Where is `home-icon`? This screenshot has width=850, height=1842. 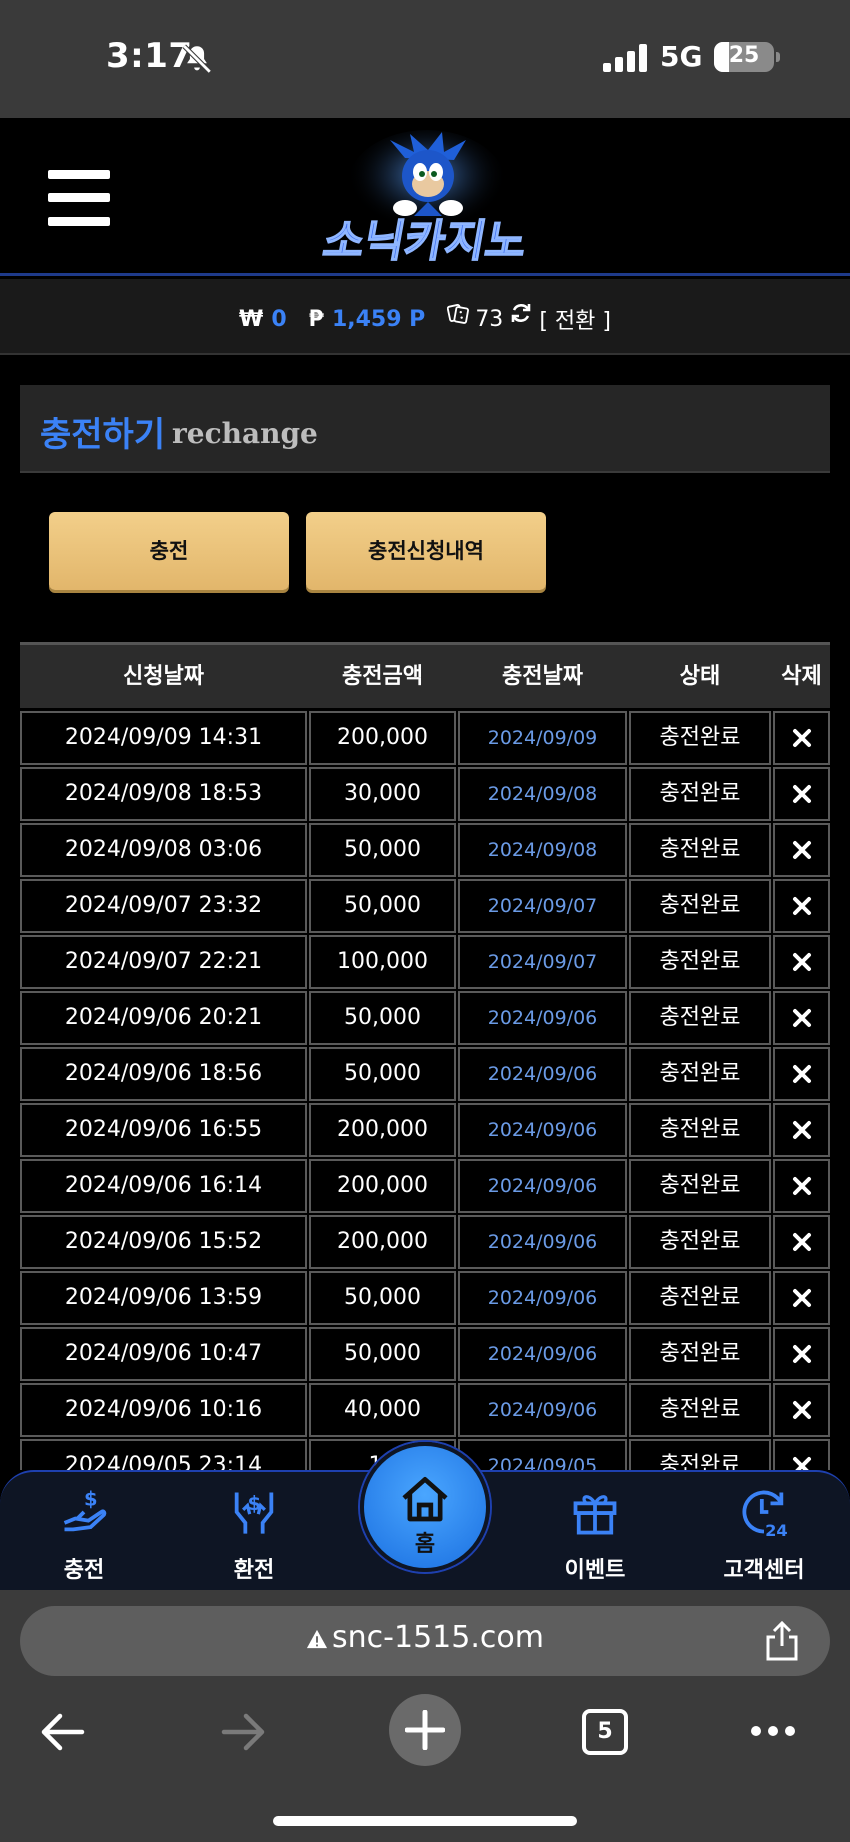
home-icon is located at coordinates (425, 1499).